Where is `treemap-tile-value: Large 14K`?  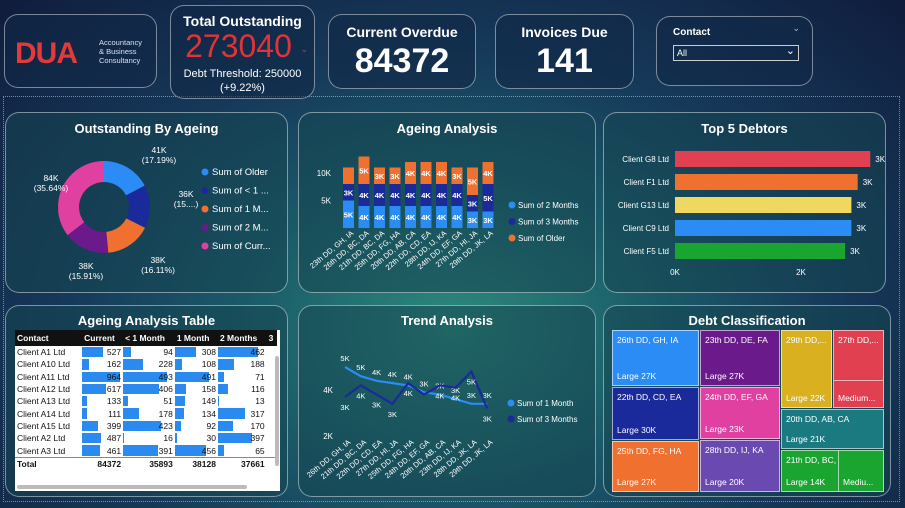
treemap-tile-value: Large 14K is located at coordinates (806, 482).